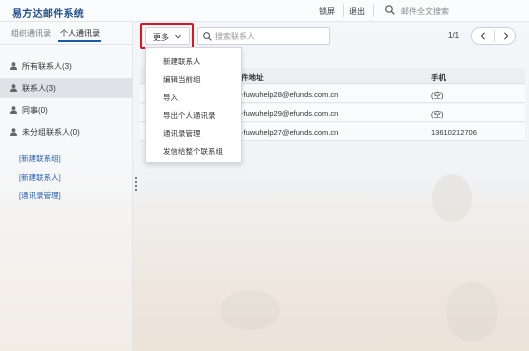  I want to click on page-indicator: 1/1, so click(454, 35).